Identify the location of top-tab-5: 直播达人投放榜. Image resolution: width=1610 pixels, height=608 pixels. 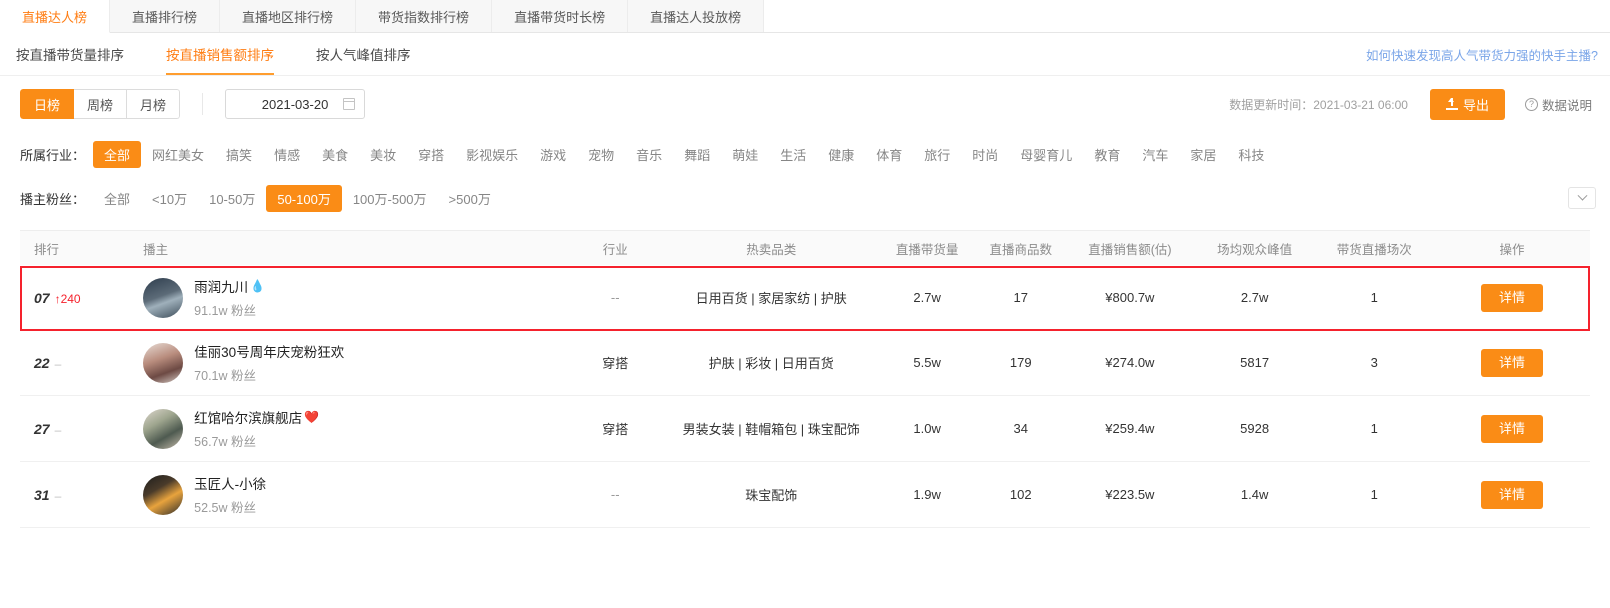
(696, 16).